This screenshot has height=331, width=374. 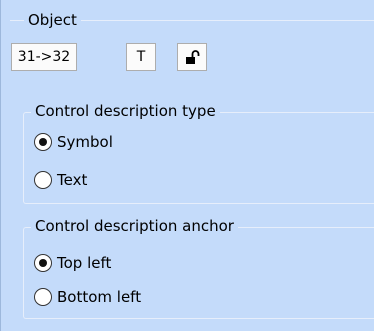 I want to click on anchor-group-title: Control description anchor, so click(x=134, y=226).